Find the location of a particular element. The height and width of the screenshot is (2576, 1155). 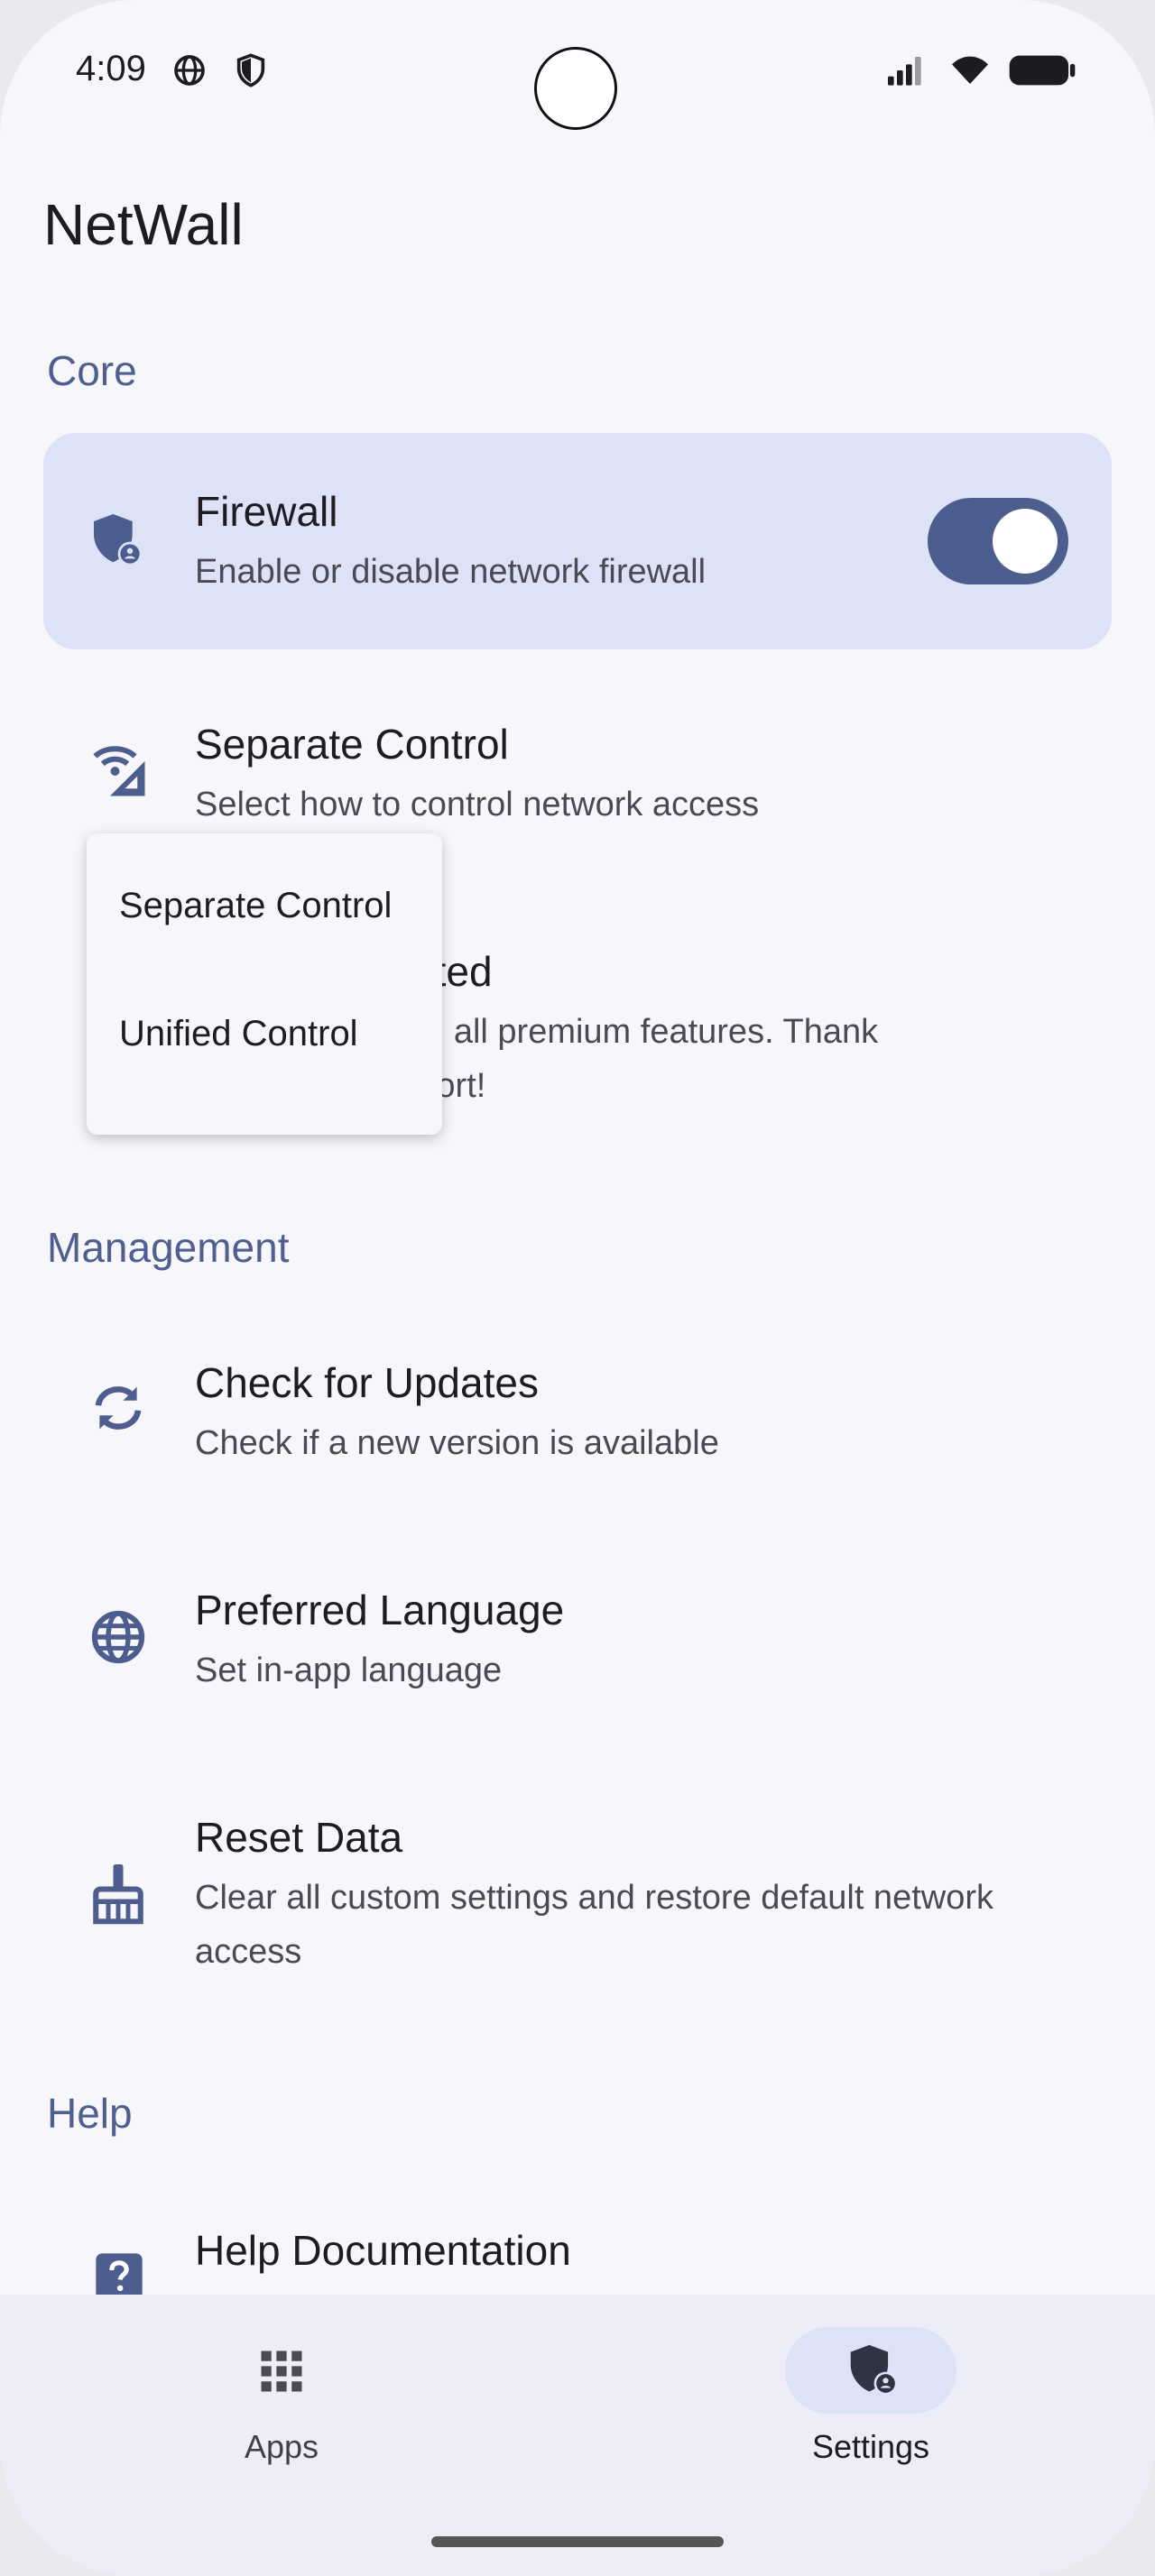

check-updates-title: Check for Updates is located at coordinates (367, 1382).